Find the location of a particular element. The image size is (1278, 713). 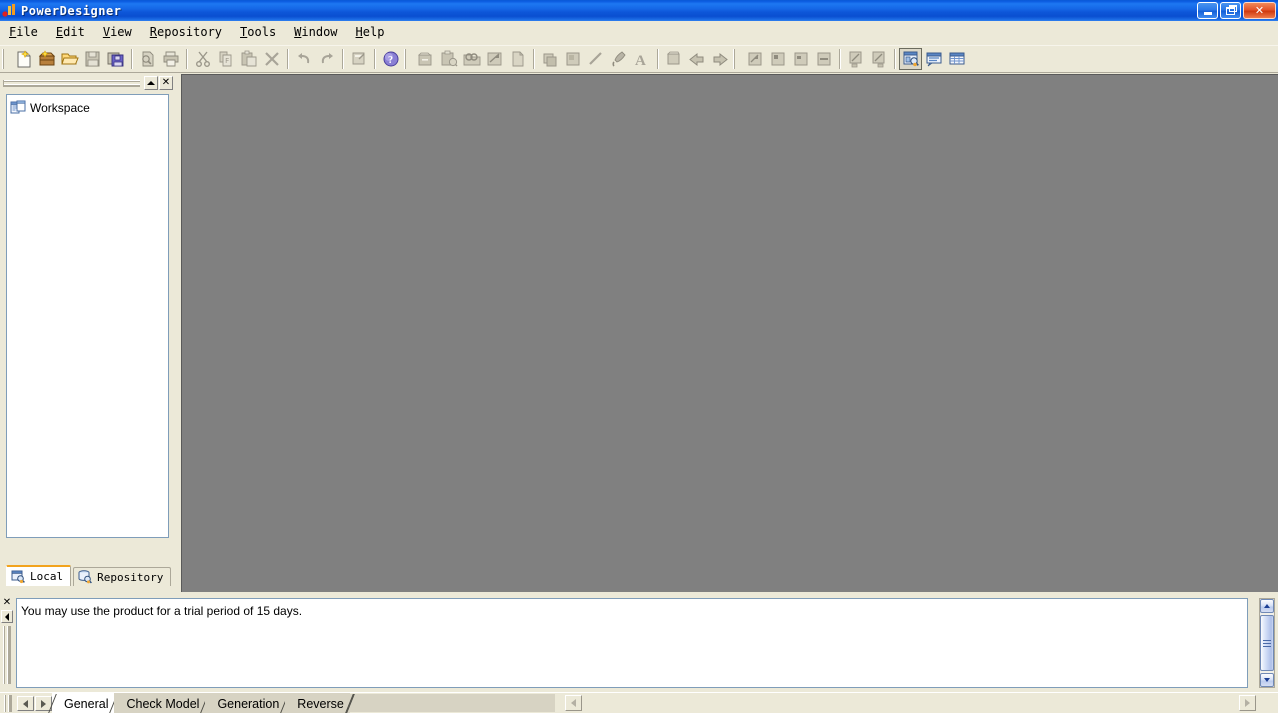

output-collapse-button is located at coordinates (7, 616).